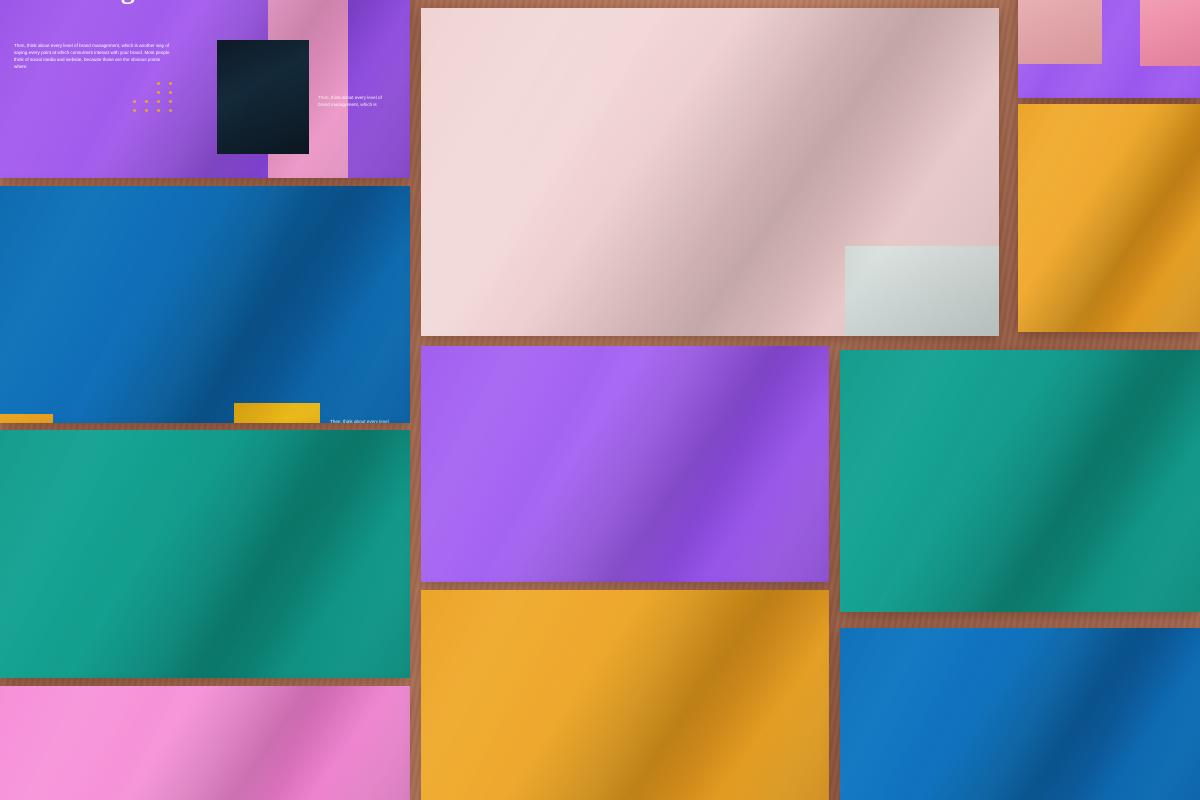  What do you see at coordinates (1170, 33) in the screenshot?
I see `photo-dark-blue-swatch` at bounding box center [1170, 33].